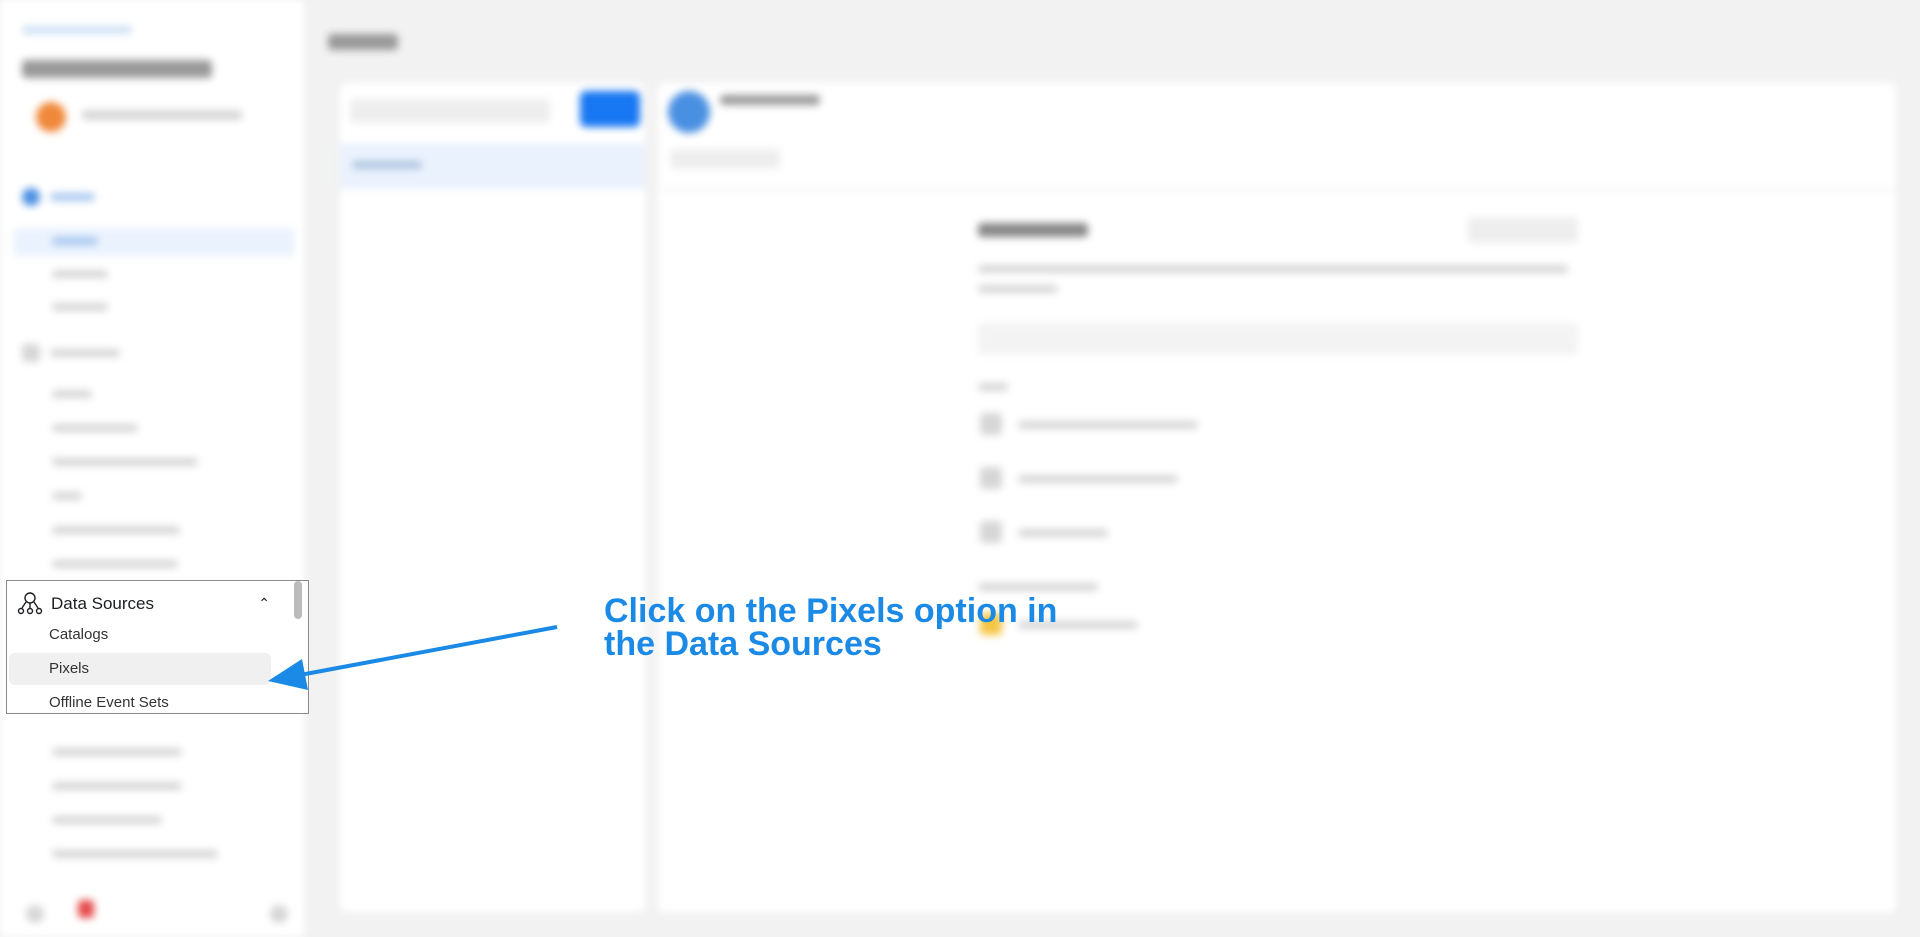 The width and height of the screenshot is (1920, 937). I want to click on callout-arrow, so click(413, 657).